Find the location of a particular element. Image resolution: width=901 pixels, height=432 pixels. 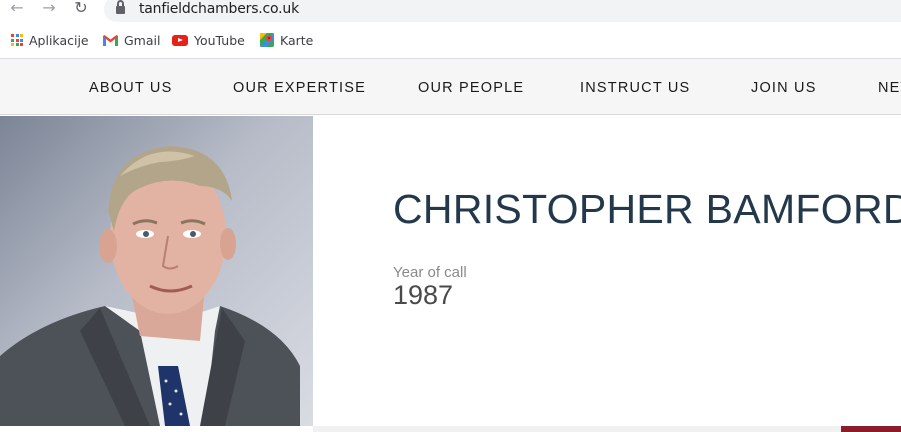

address-bar: tanfieldchambers.co.uk is located at coordinates (502, 11).